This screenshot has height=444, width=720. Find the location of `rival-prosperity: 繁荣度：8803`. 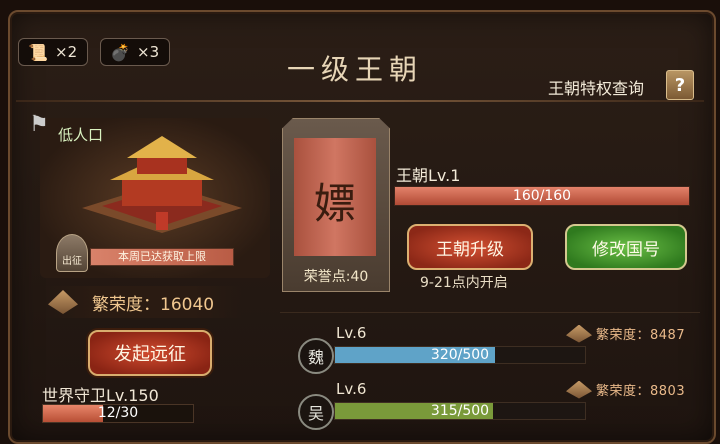

rival-prosperity: 繁荣度：8803 is located at coordinates (625, 389).